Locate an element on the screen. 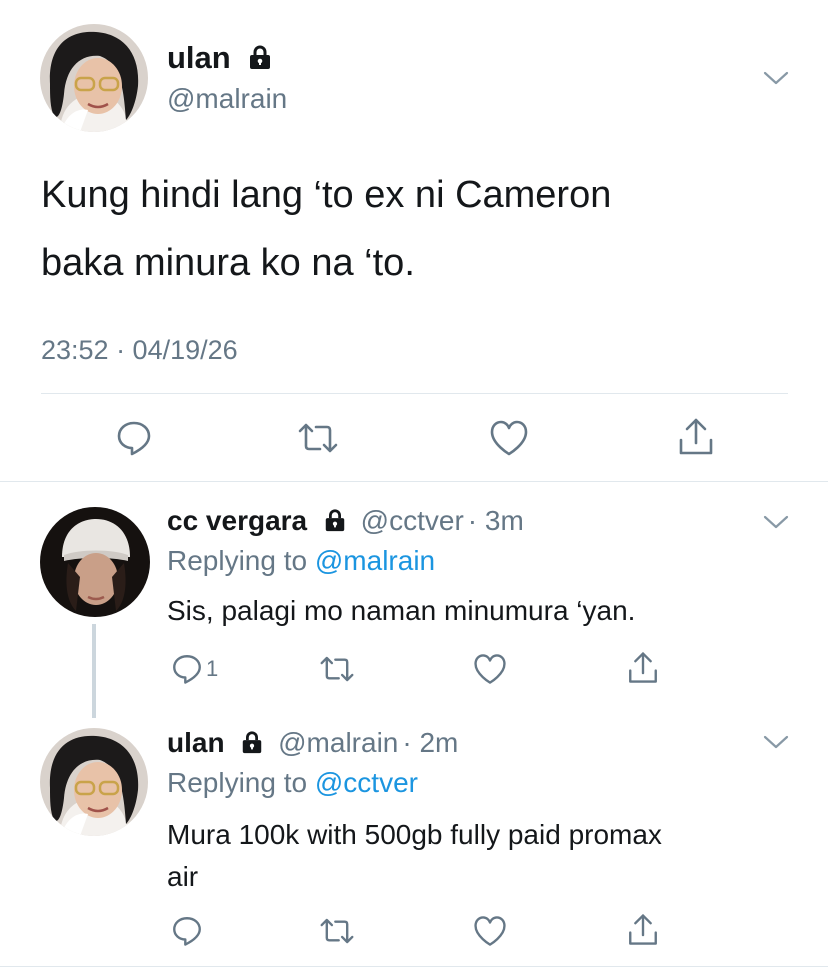 This screenshot has width=828, height=968. tweet-text-line-1: Kung hindi lang ‘to ex ni Cameron is located at coordinates (326, 195).